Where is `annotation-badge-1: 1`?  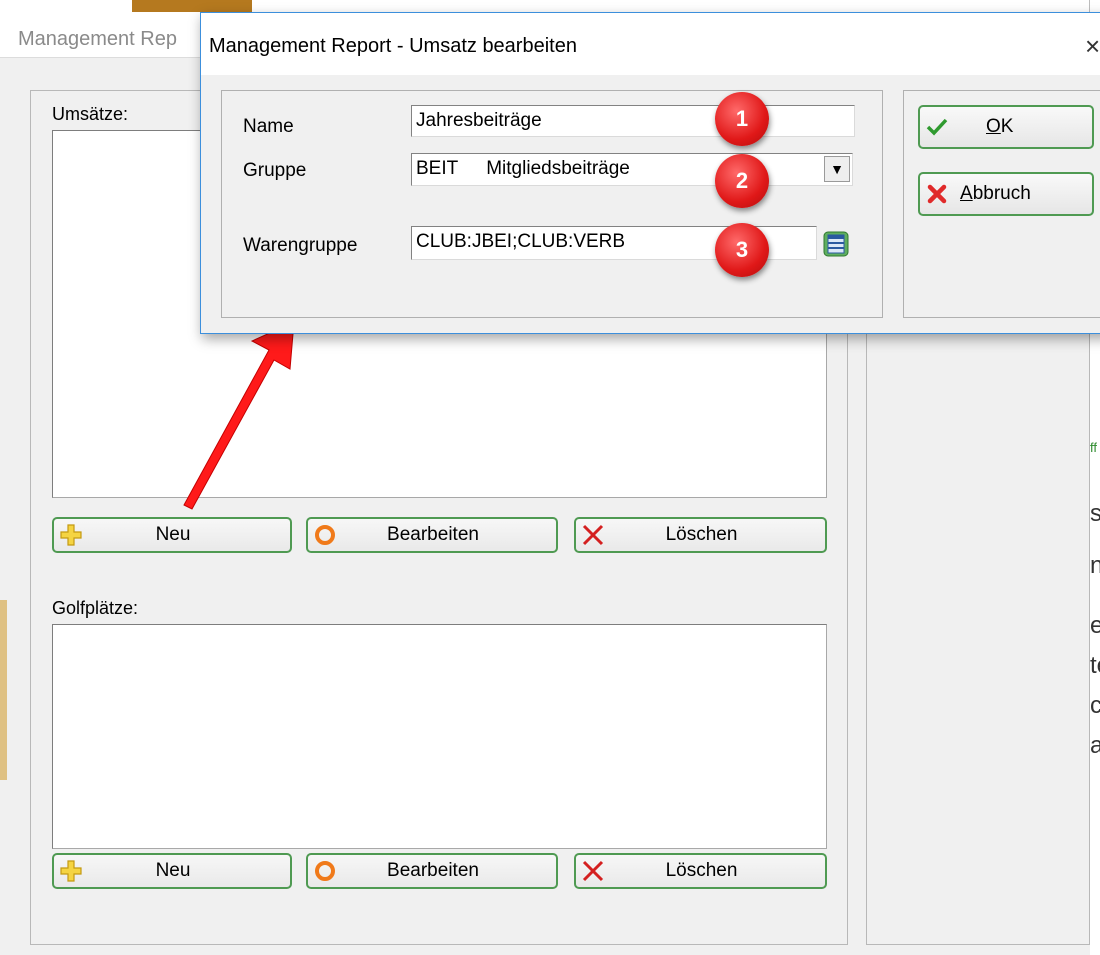 annotation-badge-1: 1 is located at coordinates (742, 119).